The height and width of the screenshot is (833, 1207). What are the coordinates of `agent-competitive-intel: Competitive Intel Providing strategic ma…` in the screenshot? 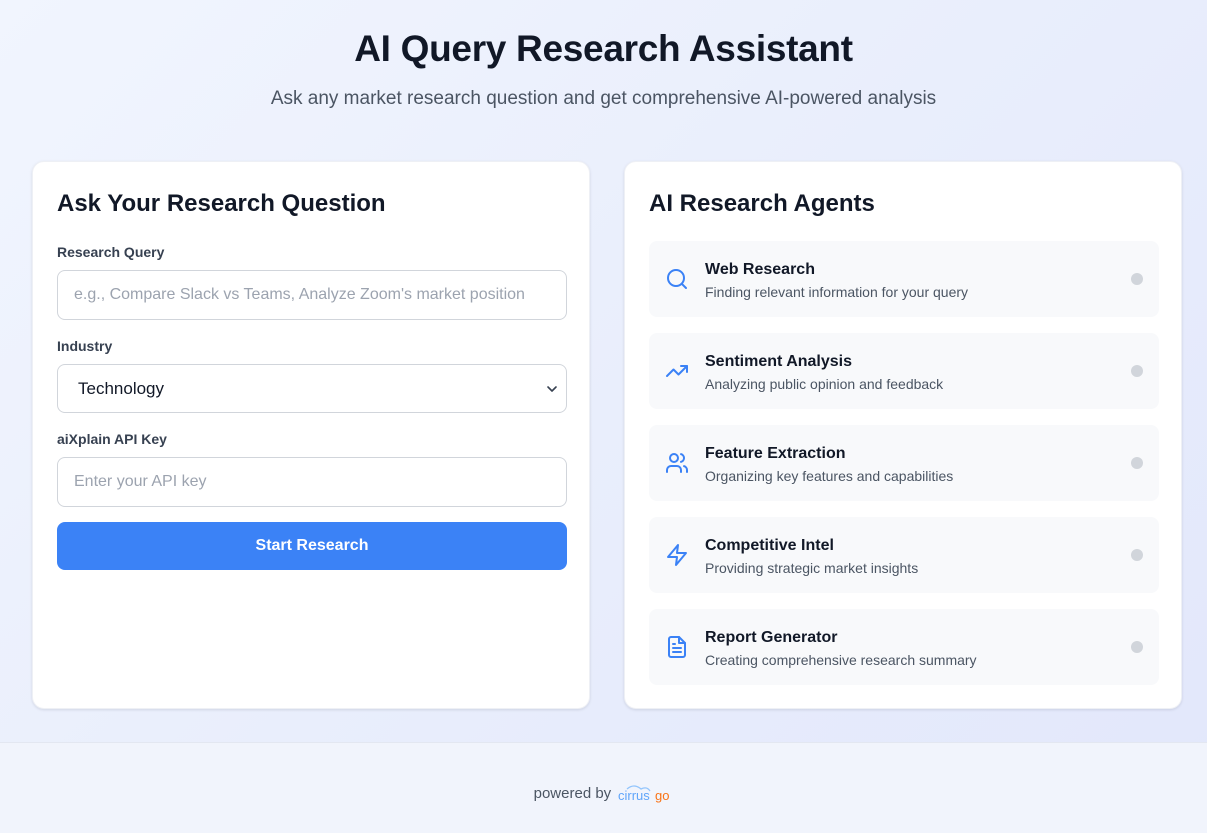 It's located at (904, 555).